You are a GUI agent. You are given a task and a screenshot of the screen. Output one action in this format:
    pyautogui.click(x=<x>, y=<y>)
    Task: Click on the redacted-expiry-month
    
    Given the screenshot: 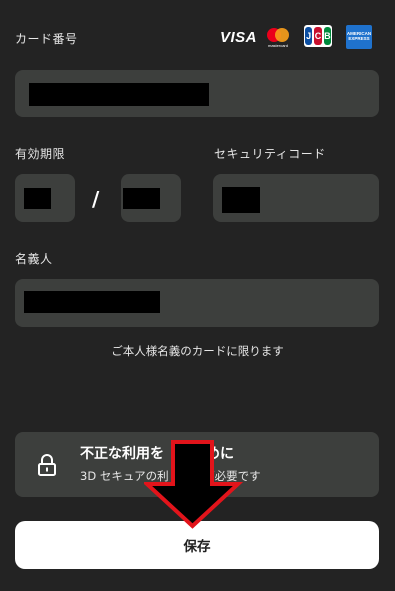 What is the action you would take?
    pyautogui.click(x=37, y=198)
    